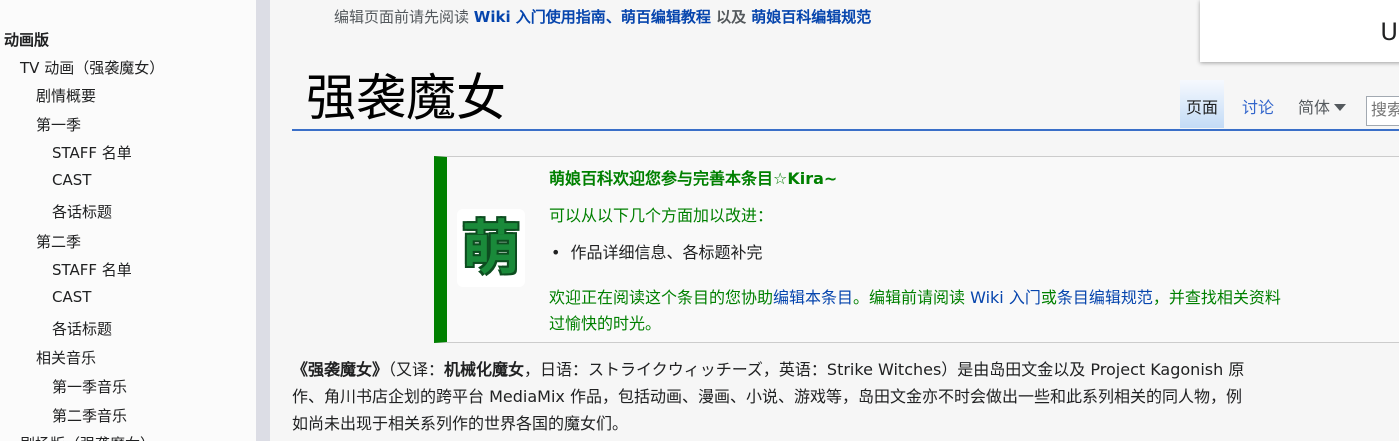 Image resolution: width=1399 pixels, height=441 pixels. I want to click on variant-label: 简体, so click(1314, 107).